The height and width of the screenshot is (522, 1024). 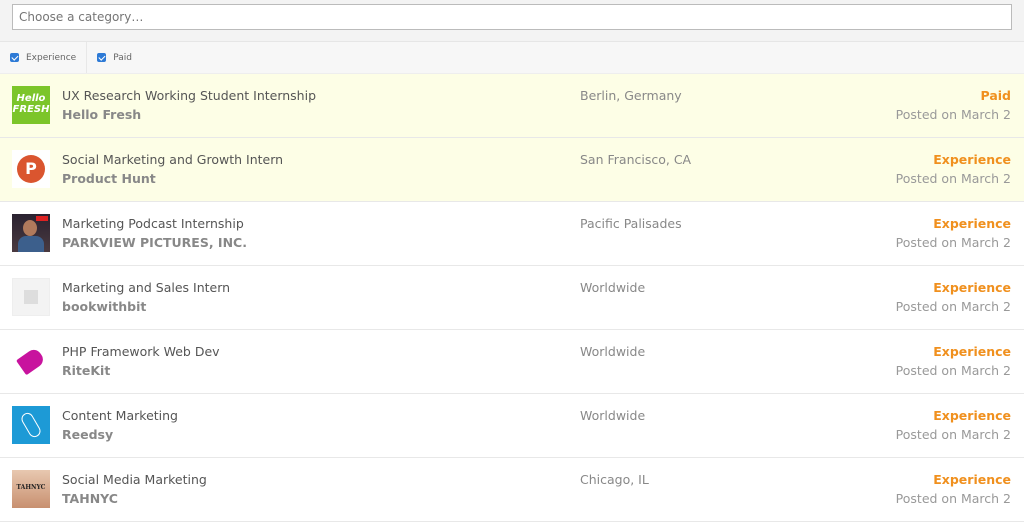 I want to click on placeholder-building-logo, so click(x=31, y=297).